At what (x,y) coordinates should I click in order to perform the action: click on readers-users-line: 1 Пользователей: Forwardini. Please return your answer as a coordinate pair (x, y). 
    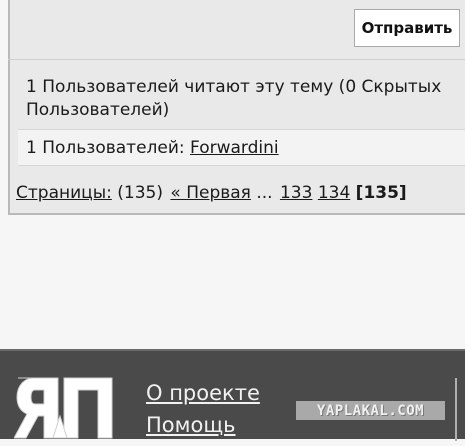
    Looking at the image, I should click on (152, 148).